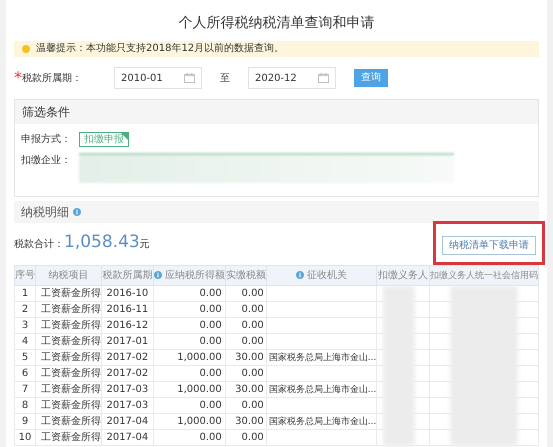  Describe the element at coordinates (127, 341) in the screenshot. I see `table-cell: 2017-01` at that location.